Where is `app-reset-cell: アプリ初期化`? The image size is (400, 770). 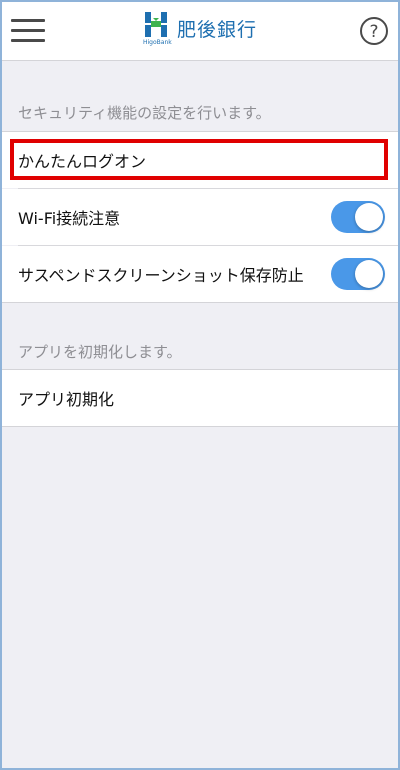 app-reset-cell: アプリ初期化 is located at coordinates (200, 398).